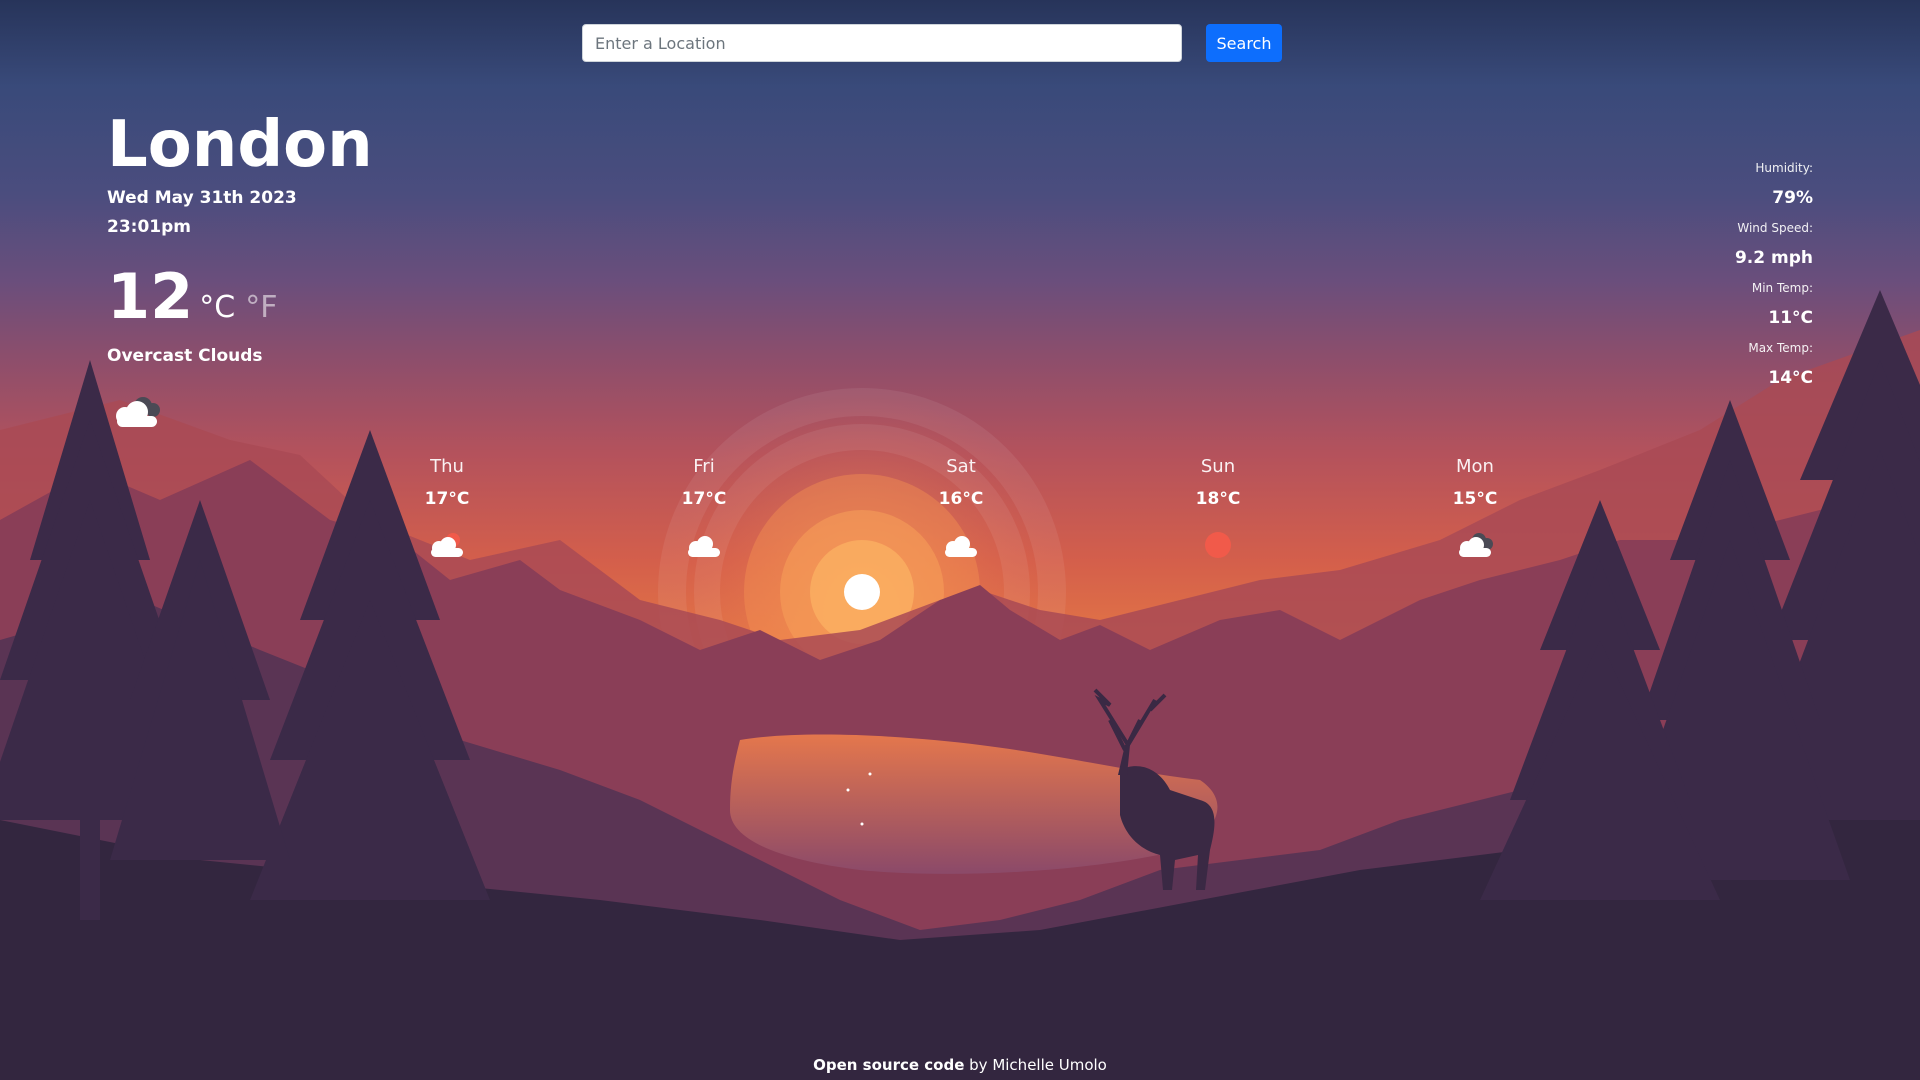 The height and width of the screenshot is (1080, 1920). I want to click on open-source-link: Open source code, so click(888, 1065).